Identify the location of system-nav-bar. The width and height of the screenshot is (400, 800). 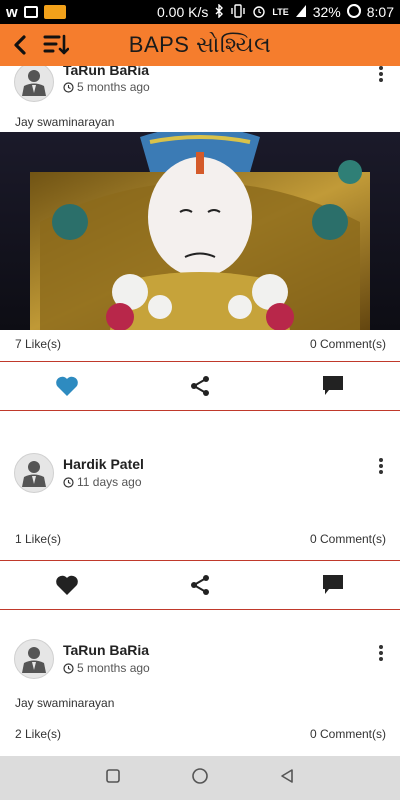
(200, 778).